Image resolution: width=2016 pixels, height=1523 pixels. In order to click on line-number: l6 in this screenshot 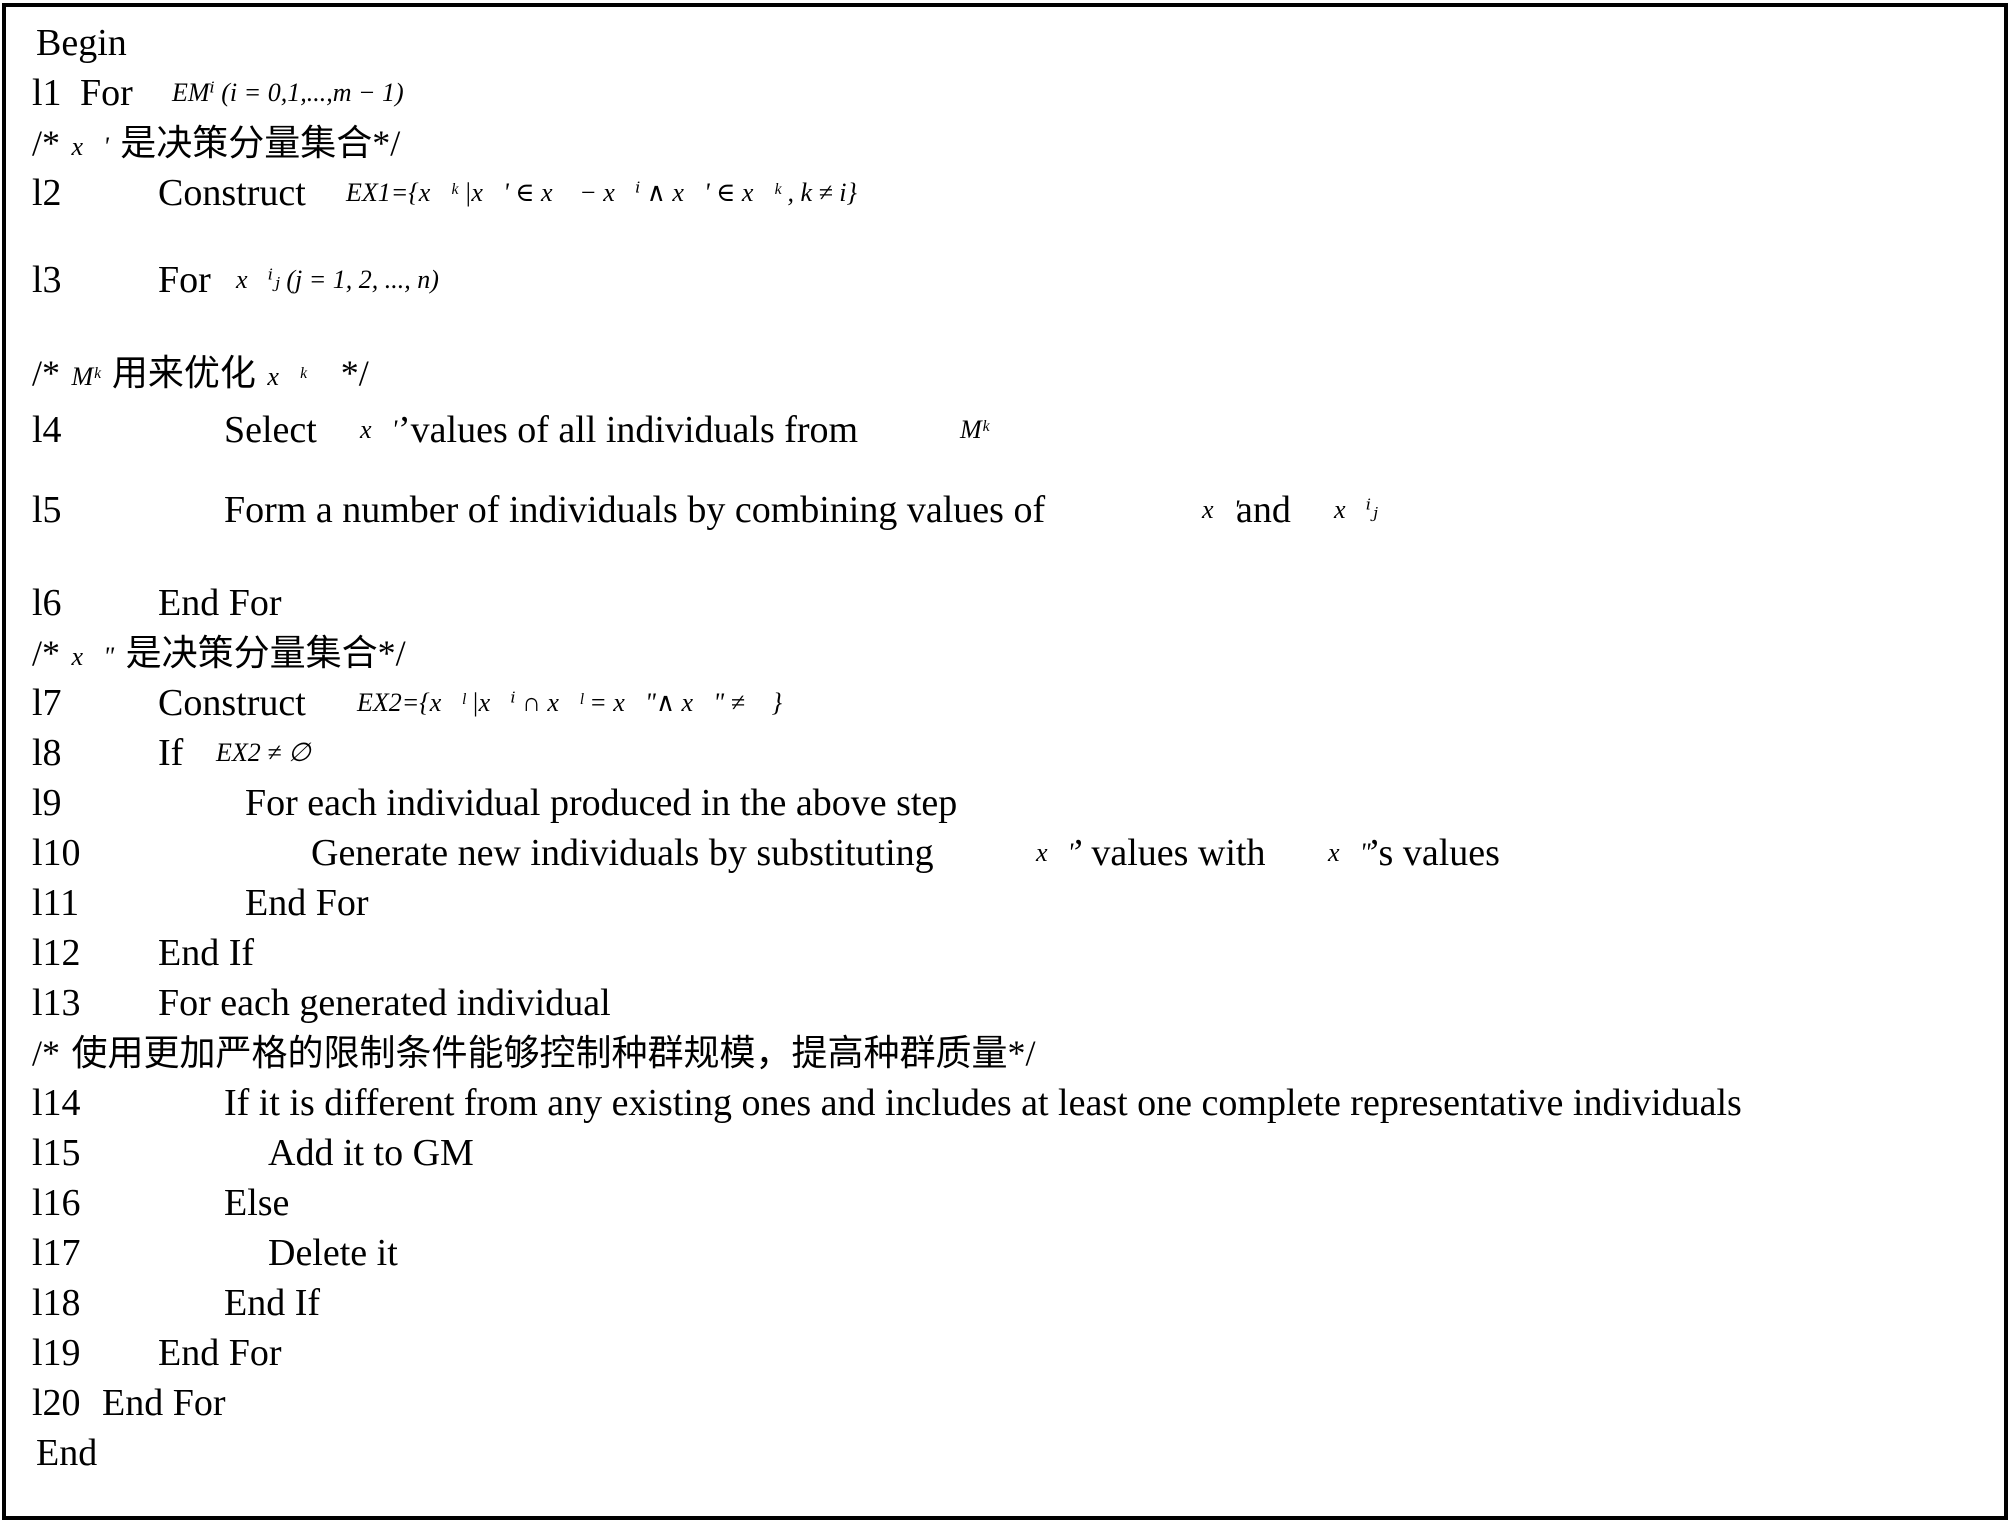, I will do `click(47, 603)`.